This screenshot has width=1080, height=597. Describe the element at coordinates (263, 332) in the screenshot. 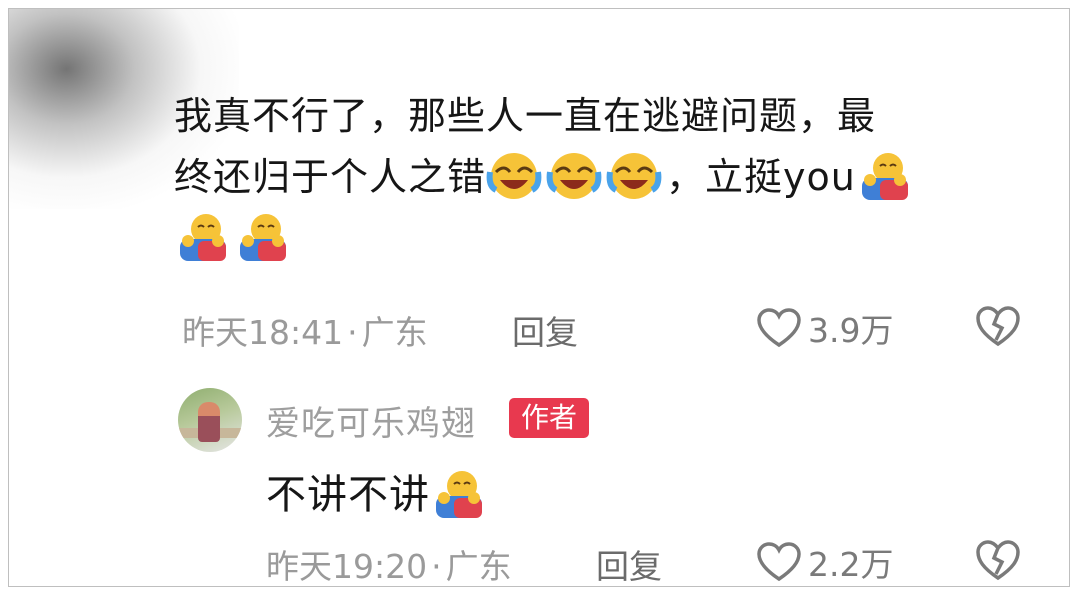

I see `comment-time: 昨天18:41` at that location.